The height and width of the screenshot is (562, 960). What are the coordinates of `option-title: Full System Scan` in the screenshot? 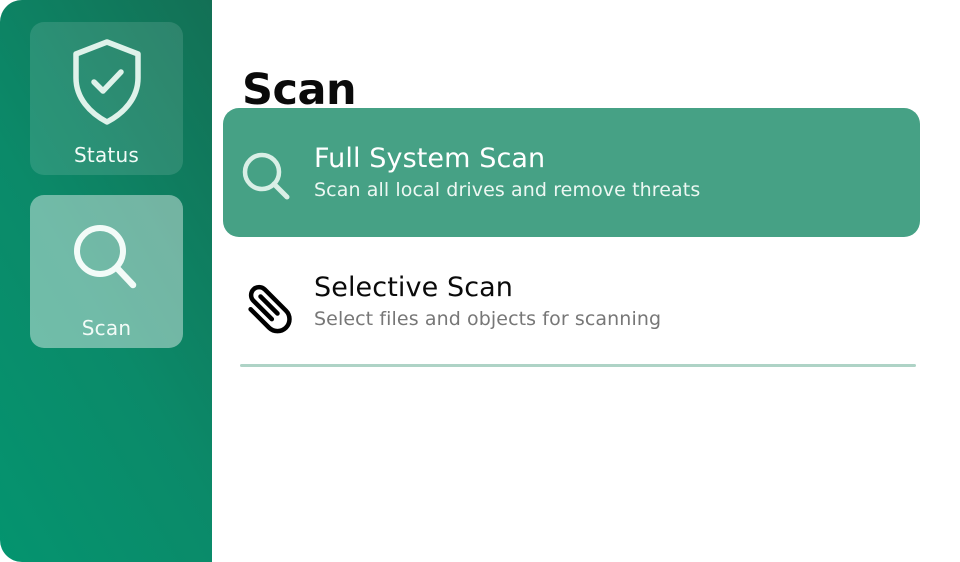 It's located at (430, 158).